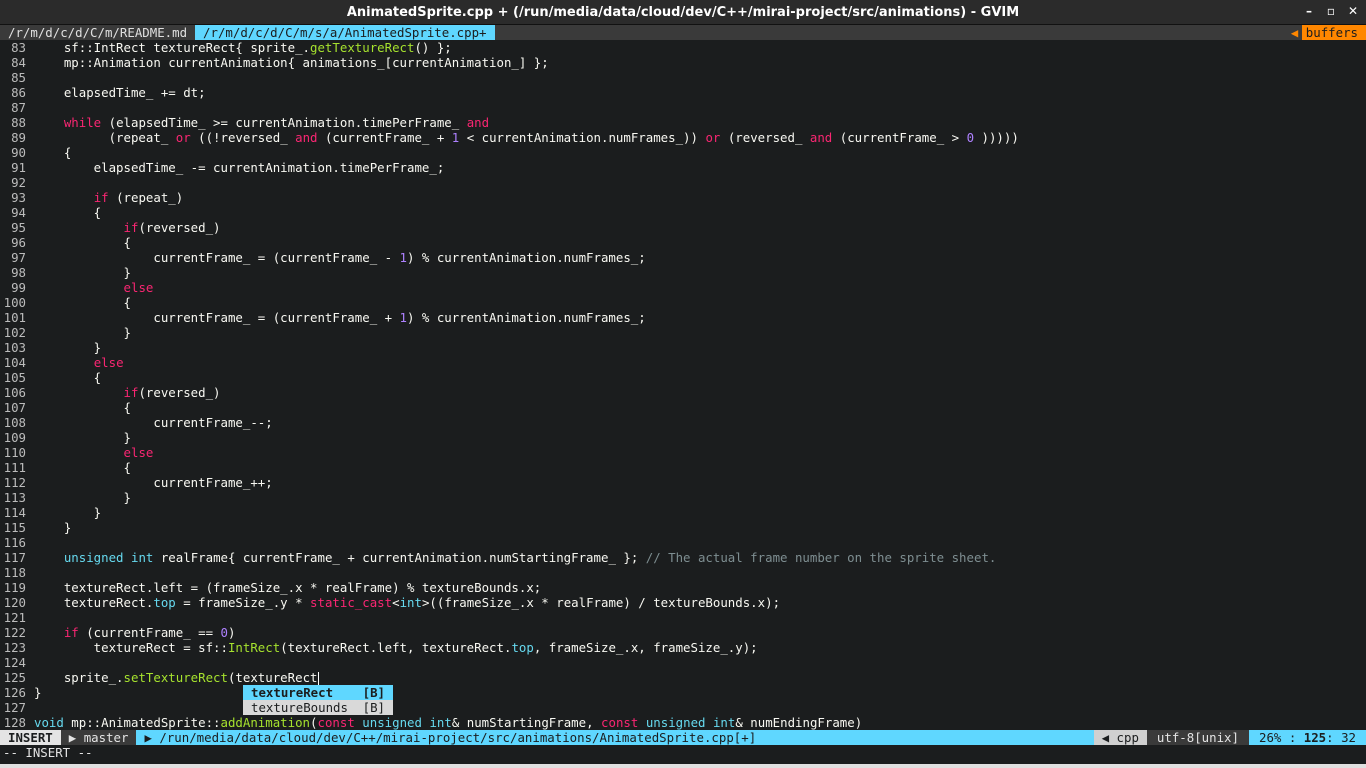 Image resolution: width=1366 pixels, height=768 pixels. What do you see at coordinates (683, 242) in the screenshot?
I see `code-line: 96 {` at bounding box center [683, 242].